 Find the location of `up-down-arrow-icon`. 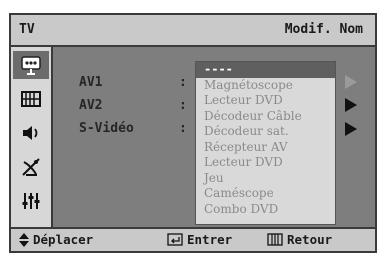

up-down-arrow-icon is located at coordinates (24, 239).